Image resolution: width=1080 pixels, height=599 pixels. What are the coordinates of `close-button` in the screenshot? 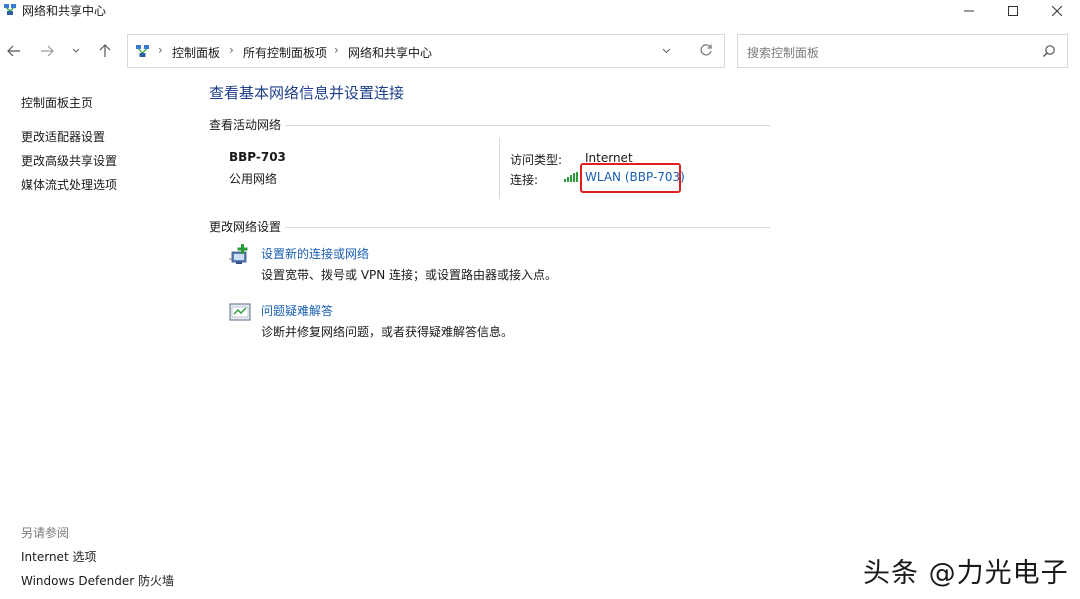 It's located at (1057, 11).